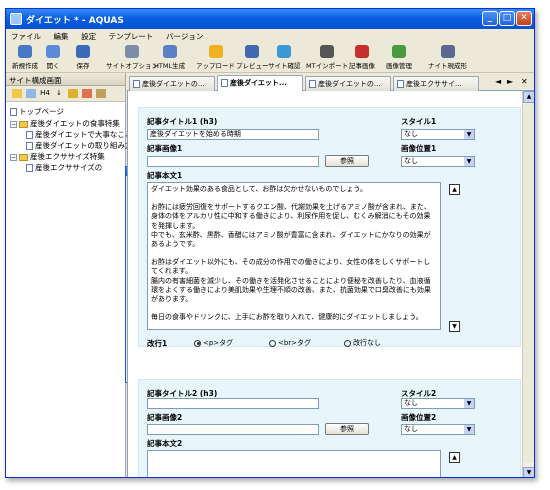 This screenshot has height=490, width=550. What do you see at coordinates (31, 93) in the screenshot?
I see `image-icon` at bounding box center [31, 93].